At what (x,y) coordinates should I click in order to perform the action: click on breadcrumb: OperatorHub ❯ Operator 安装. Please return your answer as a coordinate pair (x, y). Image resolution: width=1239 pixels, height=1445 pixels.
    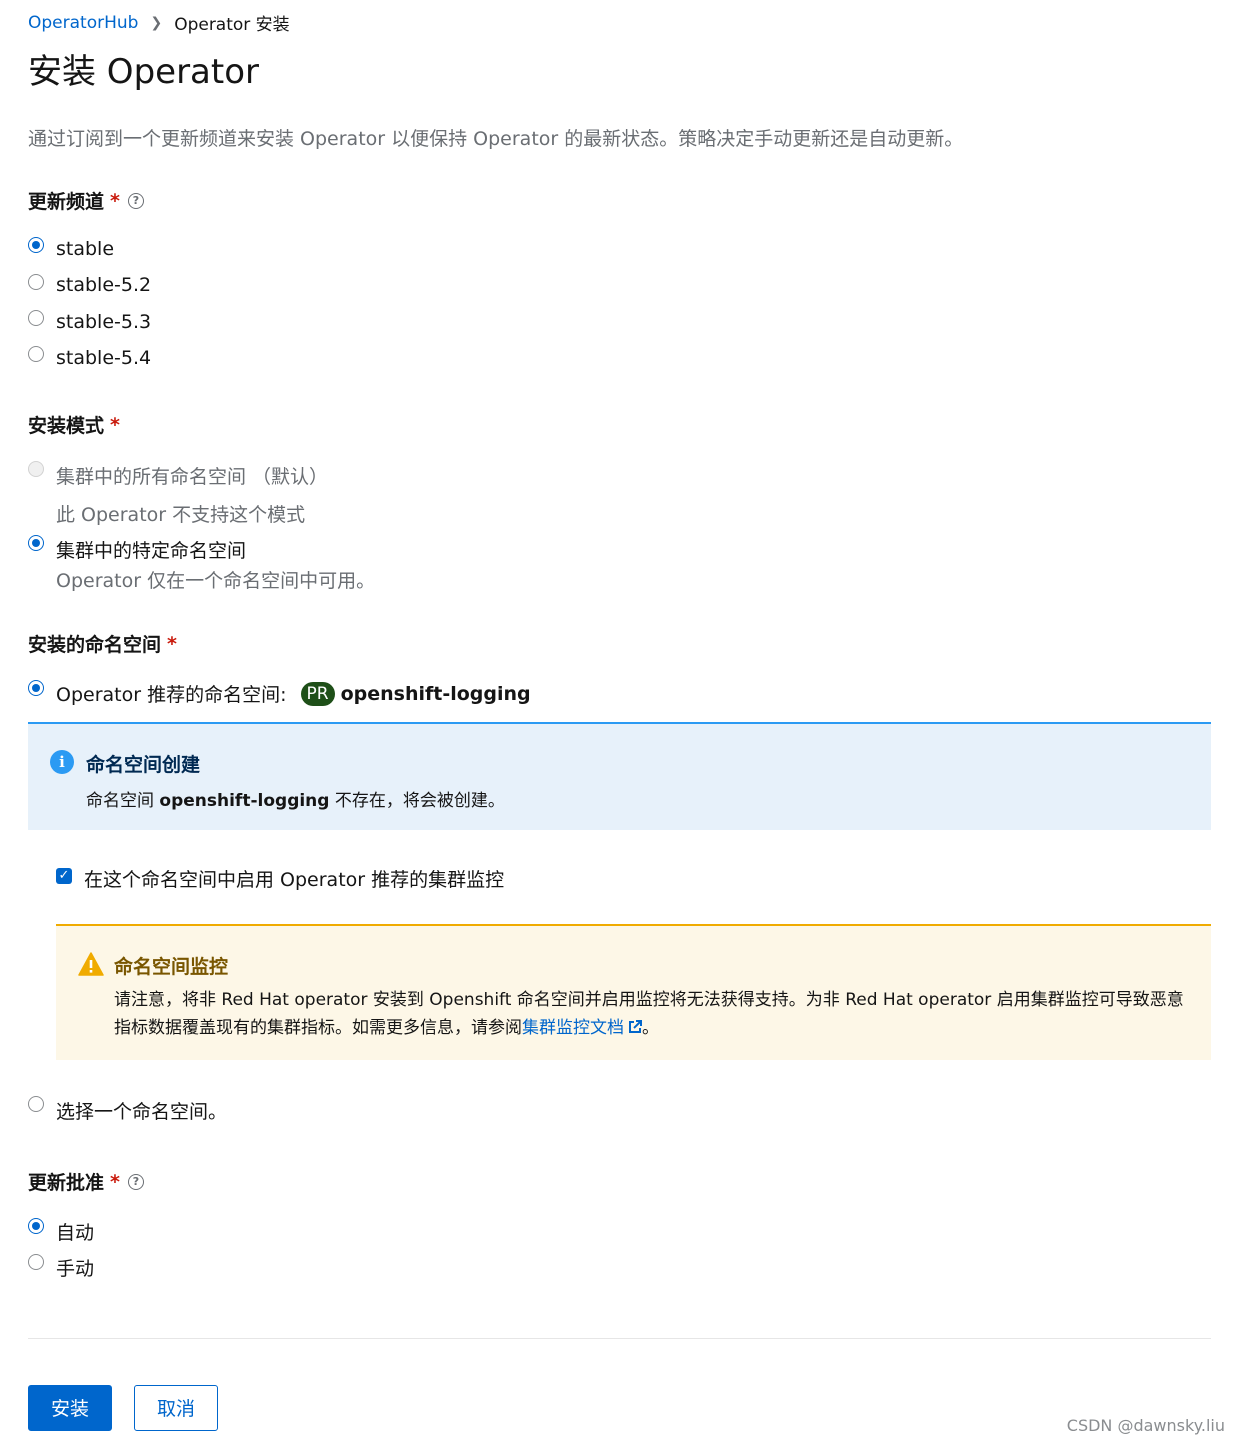
    Looking at the image, I should click on (159, 23).